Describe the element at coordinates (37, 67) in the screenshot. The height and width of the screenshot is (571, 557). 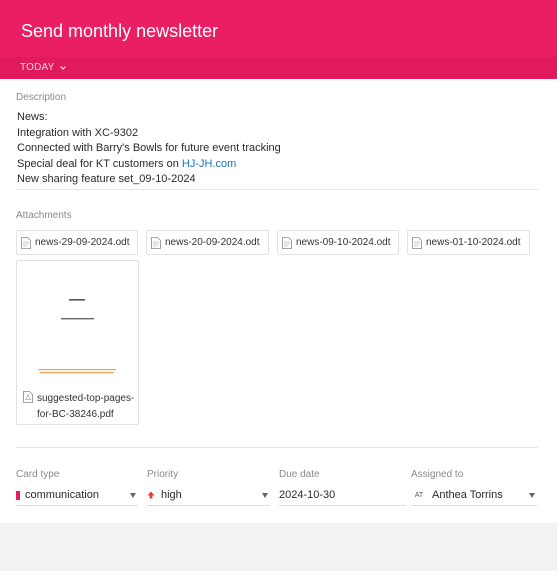
I see `today-label: TODAY` at that location.